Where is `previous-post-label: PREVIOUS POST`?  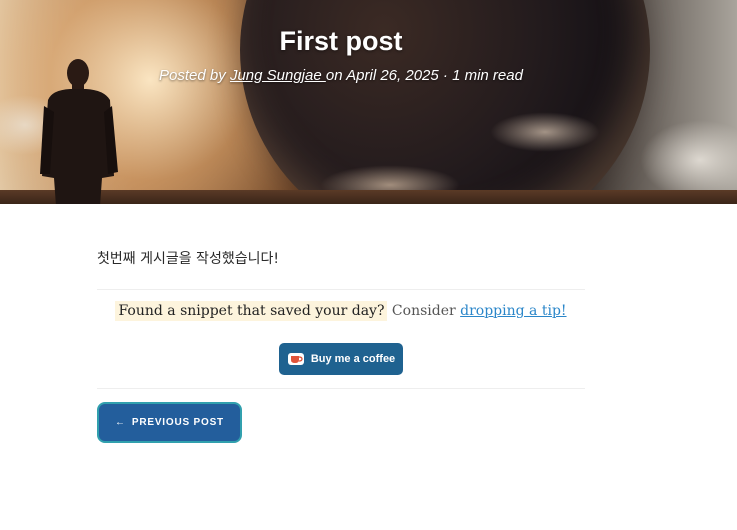
previous-post-label: PREVIOUS POST is located at coordinates (177, 422).